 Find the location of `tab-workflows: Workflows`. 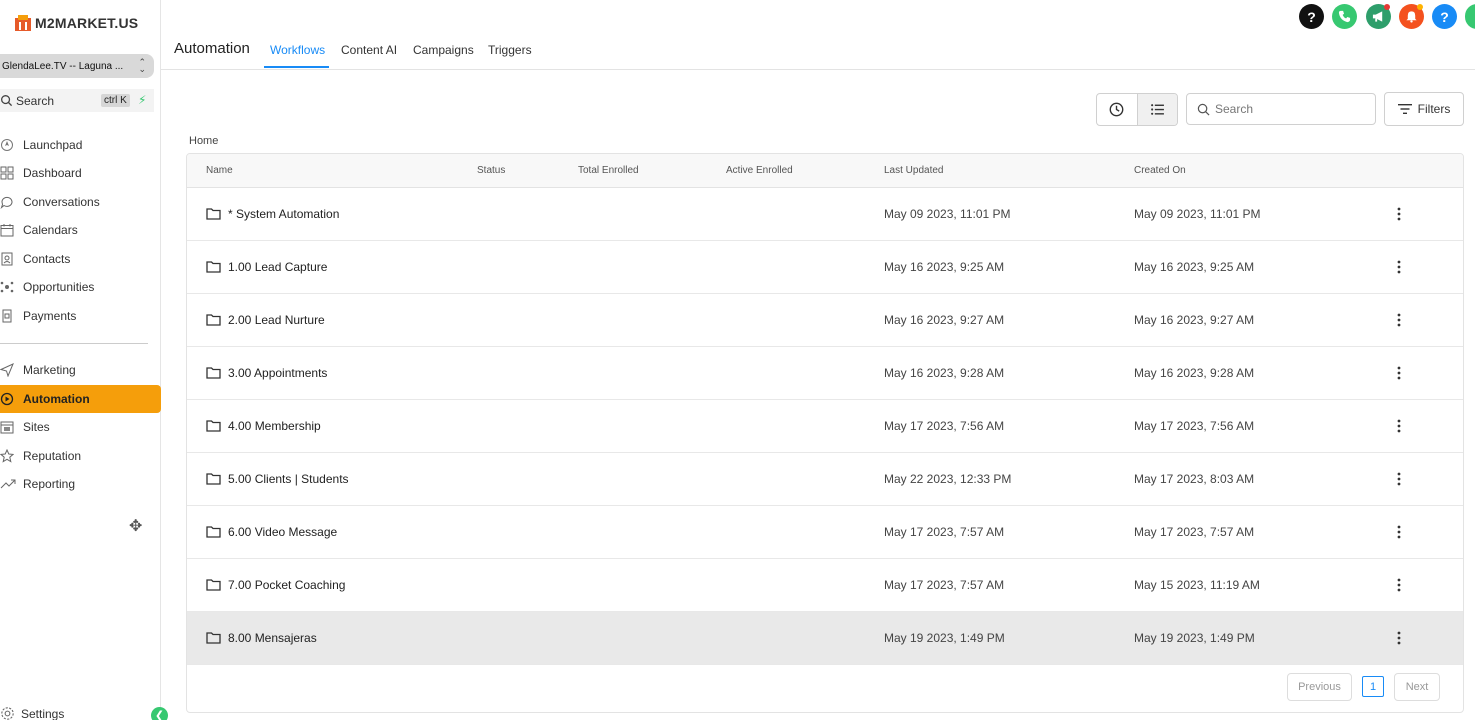

tab-workflows: Workflows is located at coordinates (297, 50).